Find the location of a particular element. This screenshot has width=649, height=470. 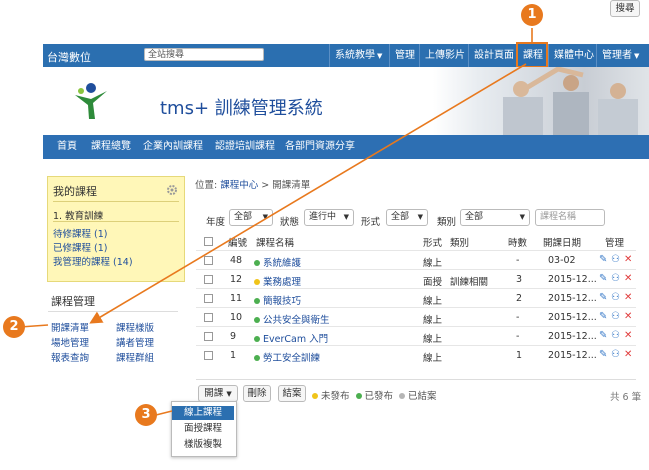

step-badge-3: 3 is located at coordinates (146, 415).